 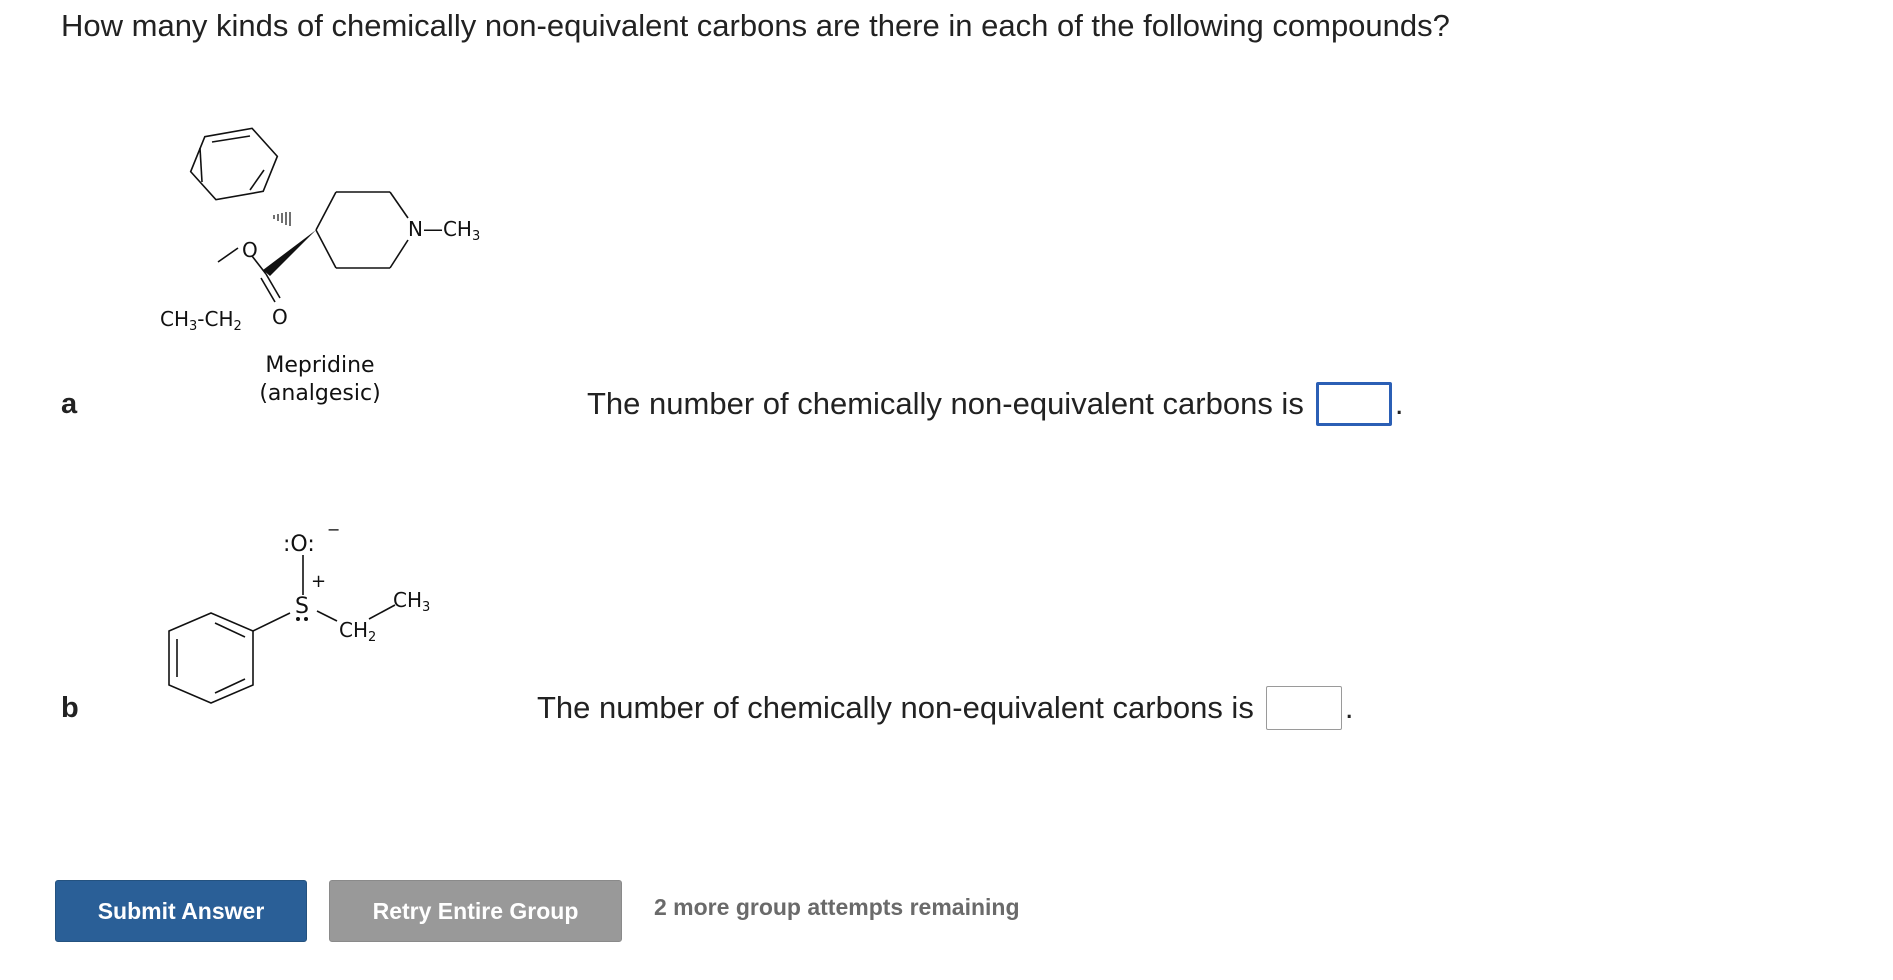 I want to click on svg-text: N—CH3, so click(x=444, y=230).